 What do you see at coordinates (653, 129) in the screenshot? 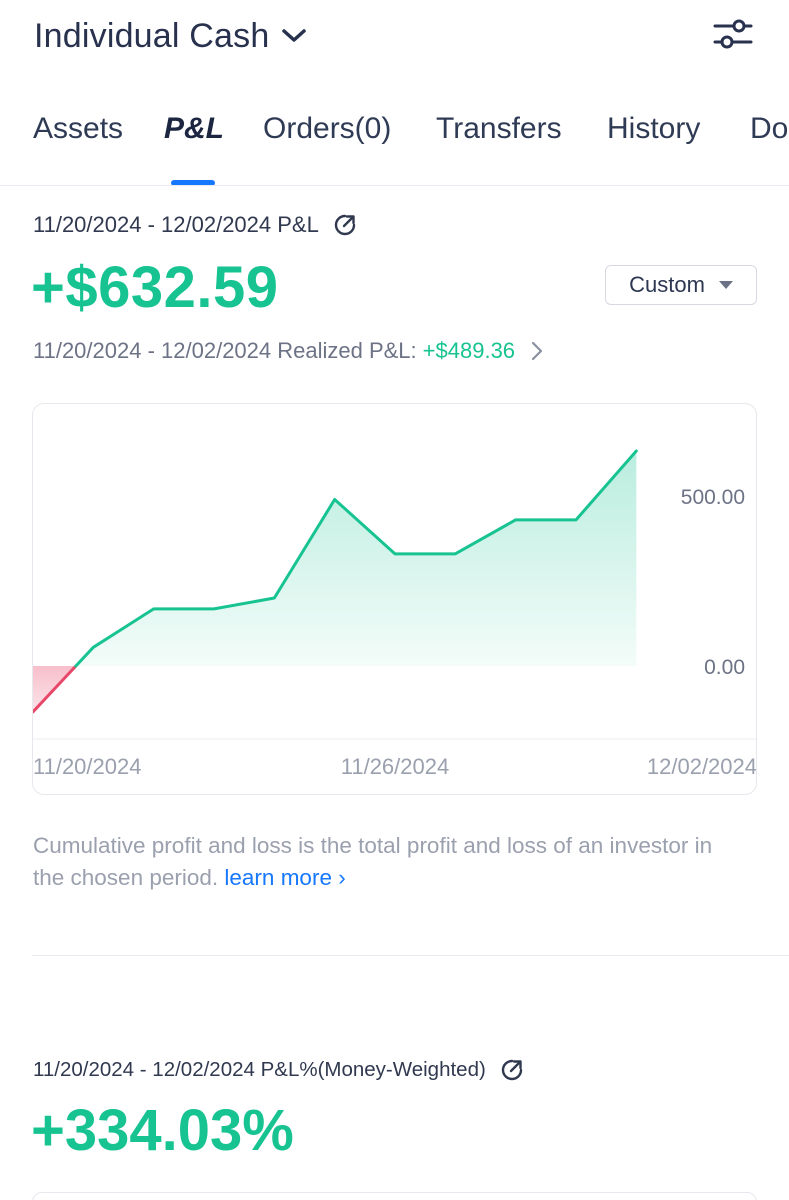
I see `tab-history: History` at bounding box center [653, 129].